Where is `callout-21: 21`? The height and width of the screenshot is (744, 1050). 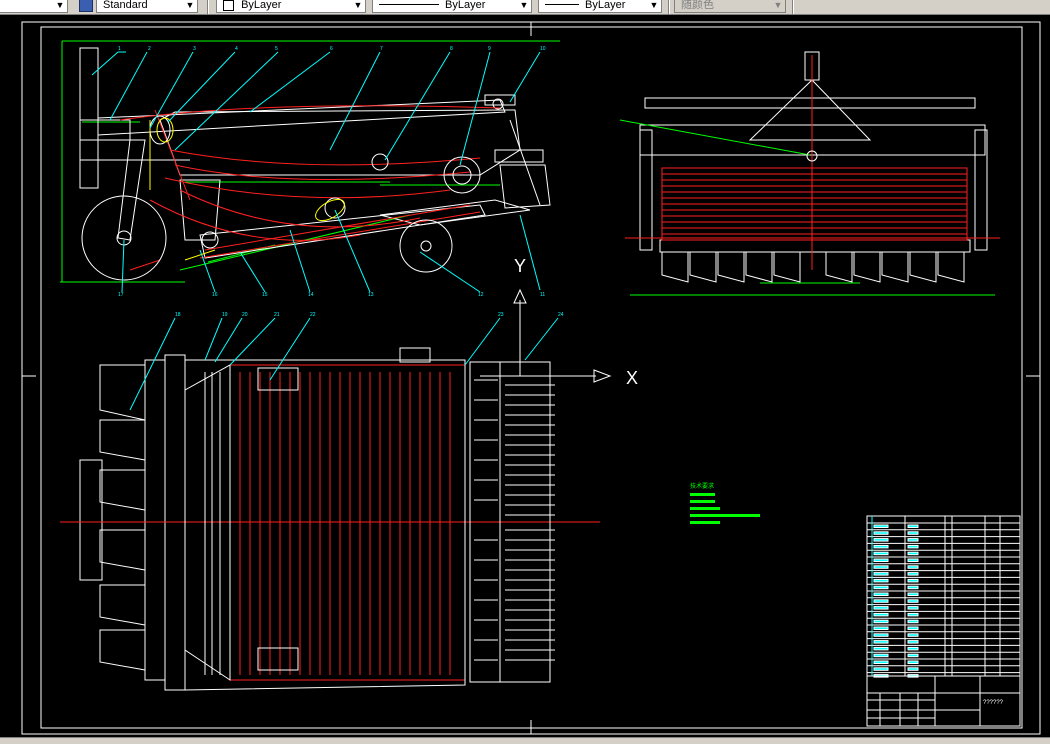 callout-21: 21 is located at coordinates (277, 315).